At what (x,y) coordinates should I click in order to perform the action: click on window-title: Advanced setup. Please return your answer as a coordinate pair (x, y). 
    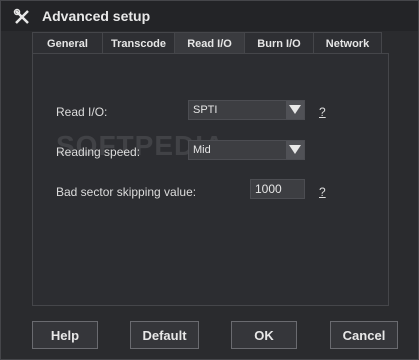
    Looking at the image, I should click on (96, 16).